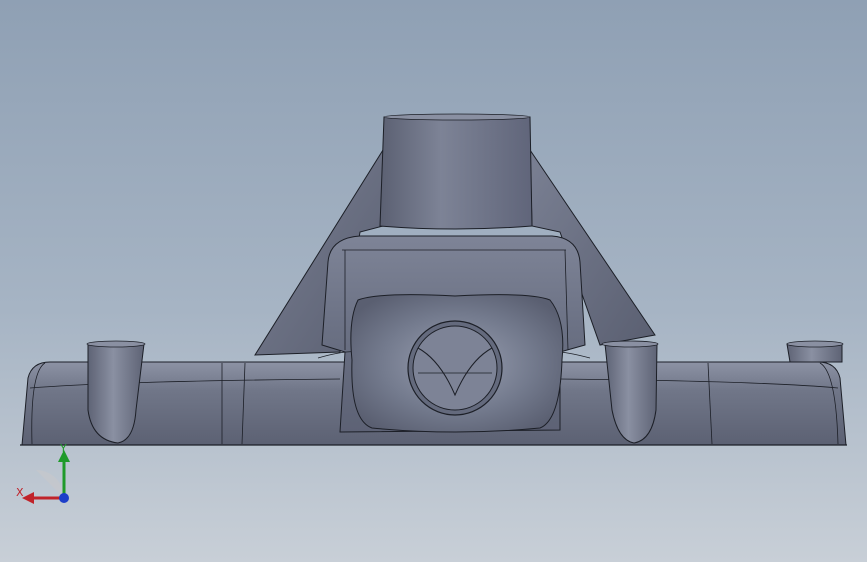 The width and height of the screenshot is (867, 562). Describe the element at coordinates (20, 492) in the screenshot. I see `x-axis-label: X` at that location.